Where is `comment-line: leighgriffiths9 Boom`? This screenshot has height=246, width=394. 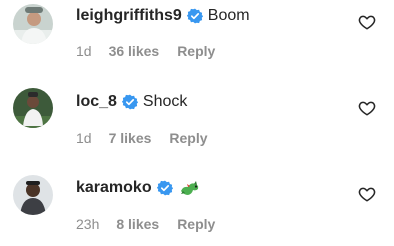 comment-line: leighgriffiths9 Boom is located at coordinates (163, 16).